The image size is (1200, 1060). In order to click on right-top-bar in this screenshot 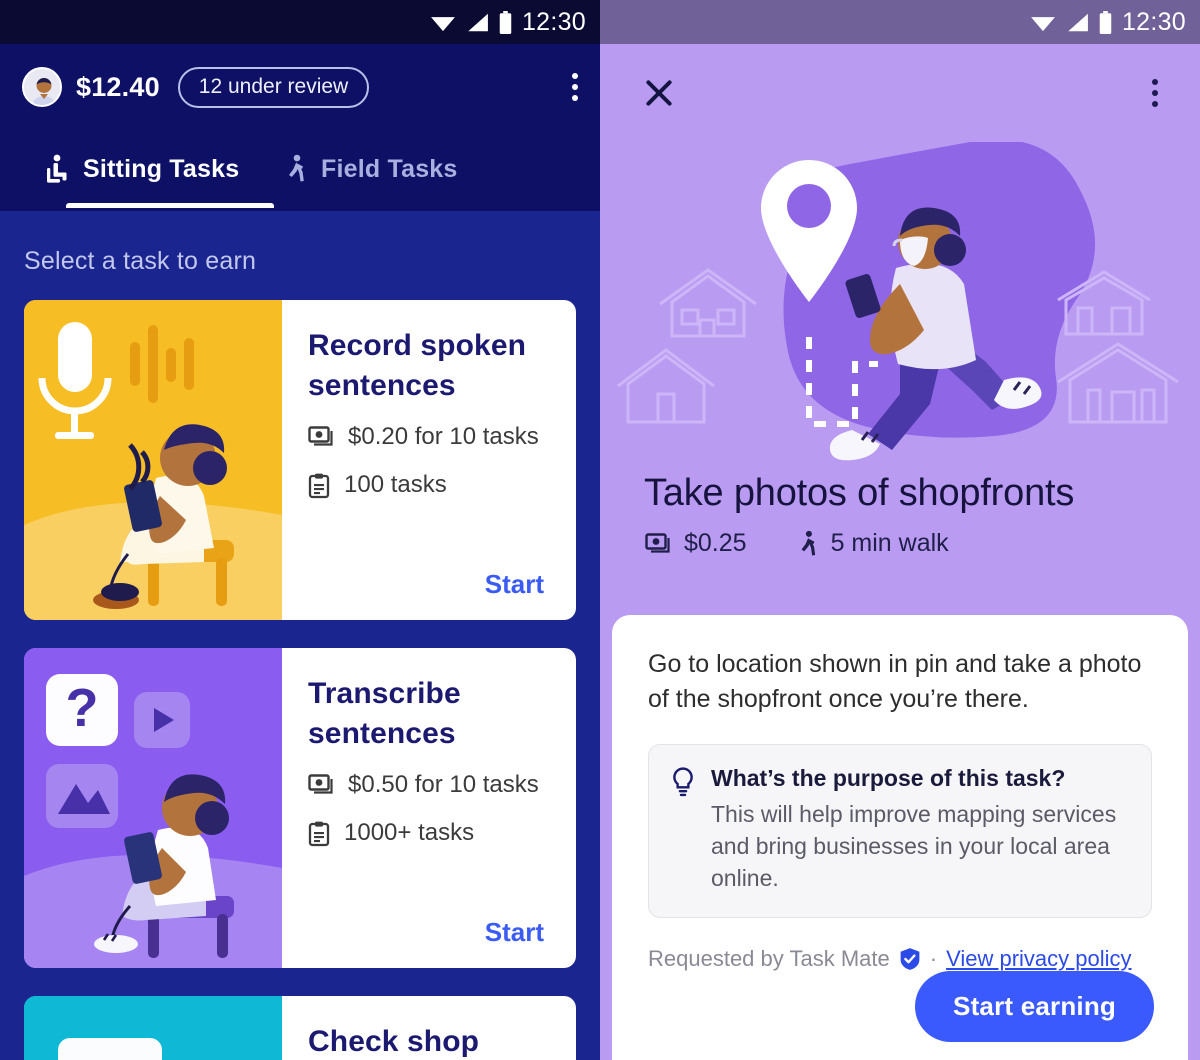, I will do `click(900, 93)`.